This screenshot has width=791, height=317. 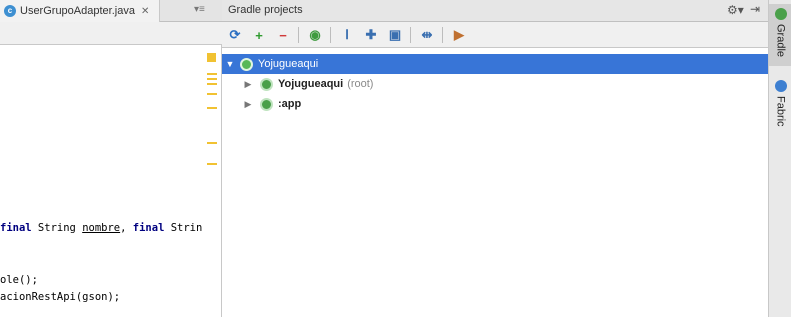 I want to click on add-icon: +, so click(x=259, y=35).